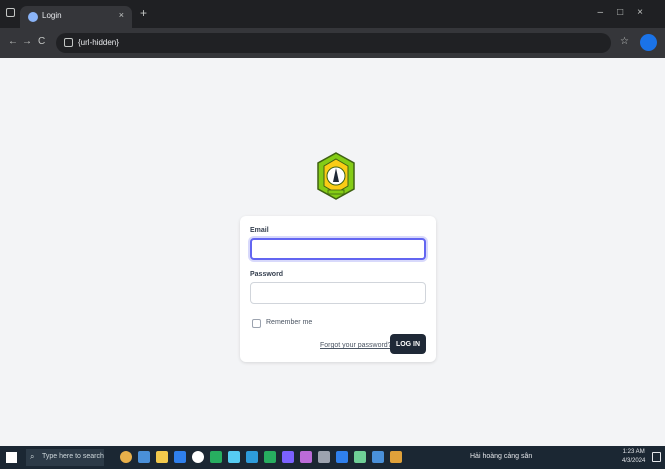  Describe the element at coordinates (324, 457) in the screenshot. I see `app-icon-gray` at that location.